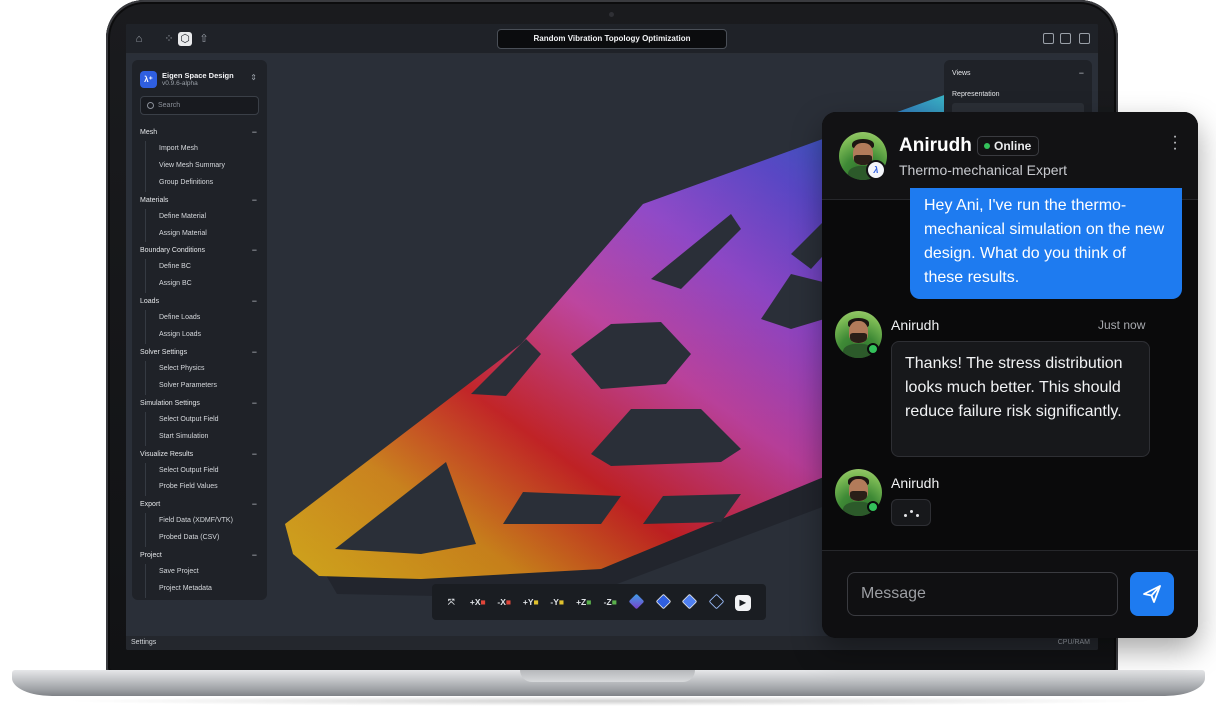 The width and height of the screenshot is (1216, 711). What do you see at coordinates (202, 234) in the screenshot?
I see `sidebar-item-assign-material: Assign Material` at bounding box center [202, 234].